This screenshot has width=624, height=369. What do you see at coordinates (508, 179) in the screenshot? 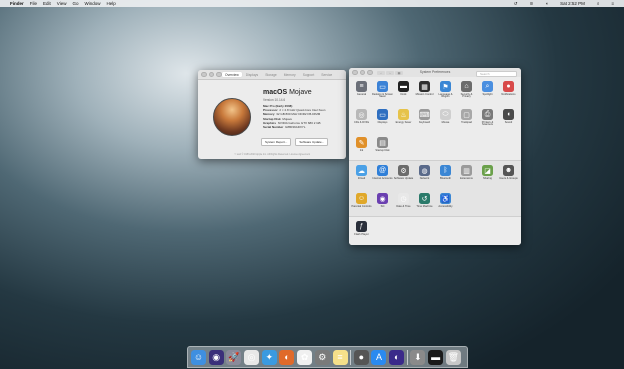
I see `pref-pane-users: ☻ Users & Groups` at bounding box center [508, 179].